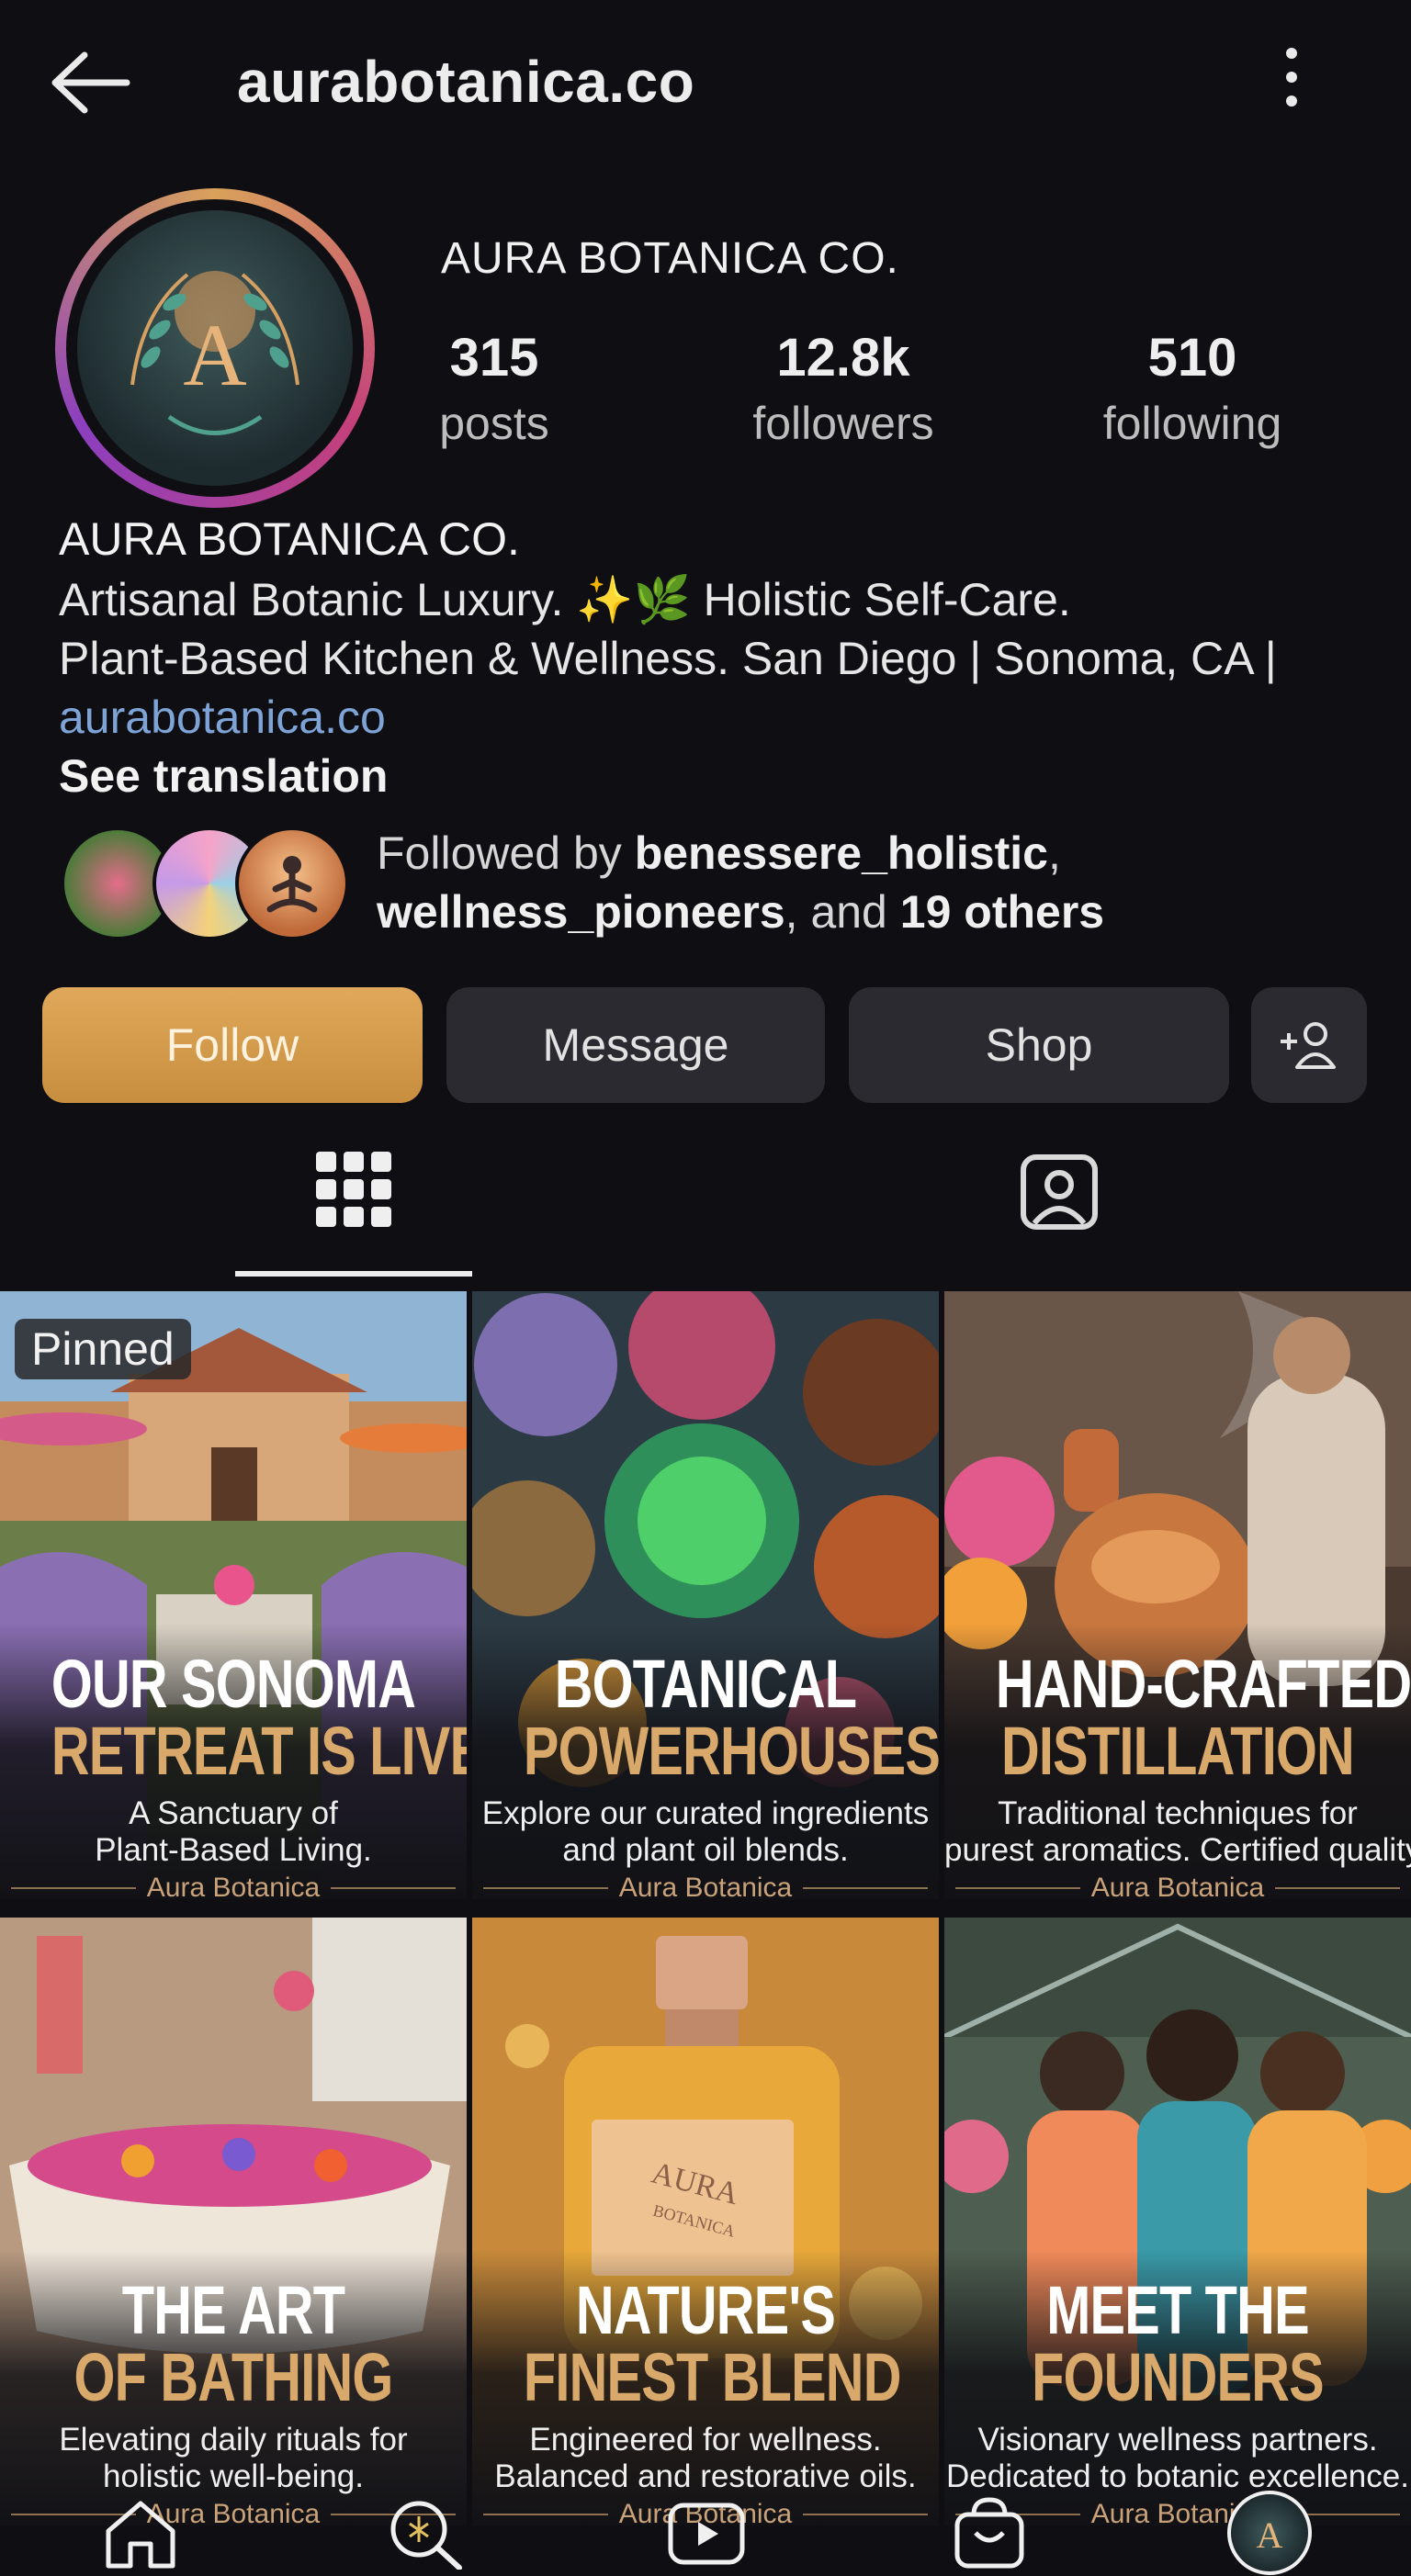  I want to click on reels-icon, so click(706, 2533).